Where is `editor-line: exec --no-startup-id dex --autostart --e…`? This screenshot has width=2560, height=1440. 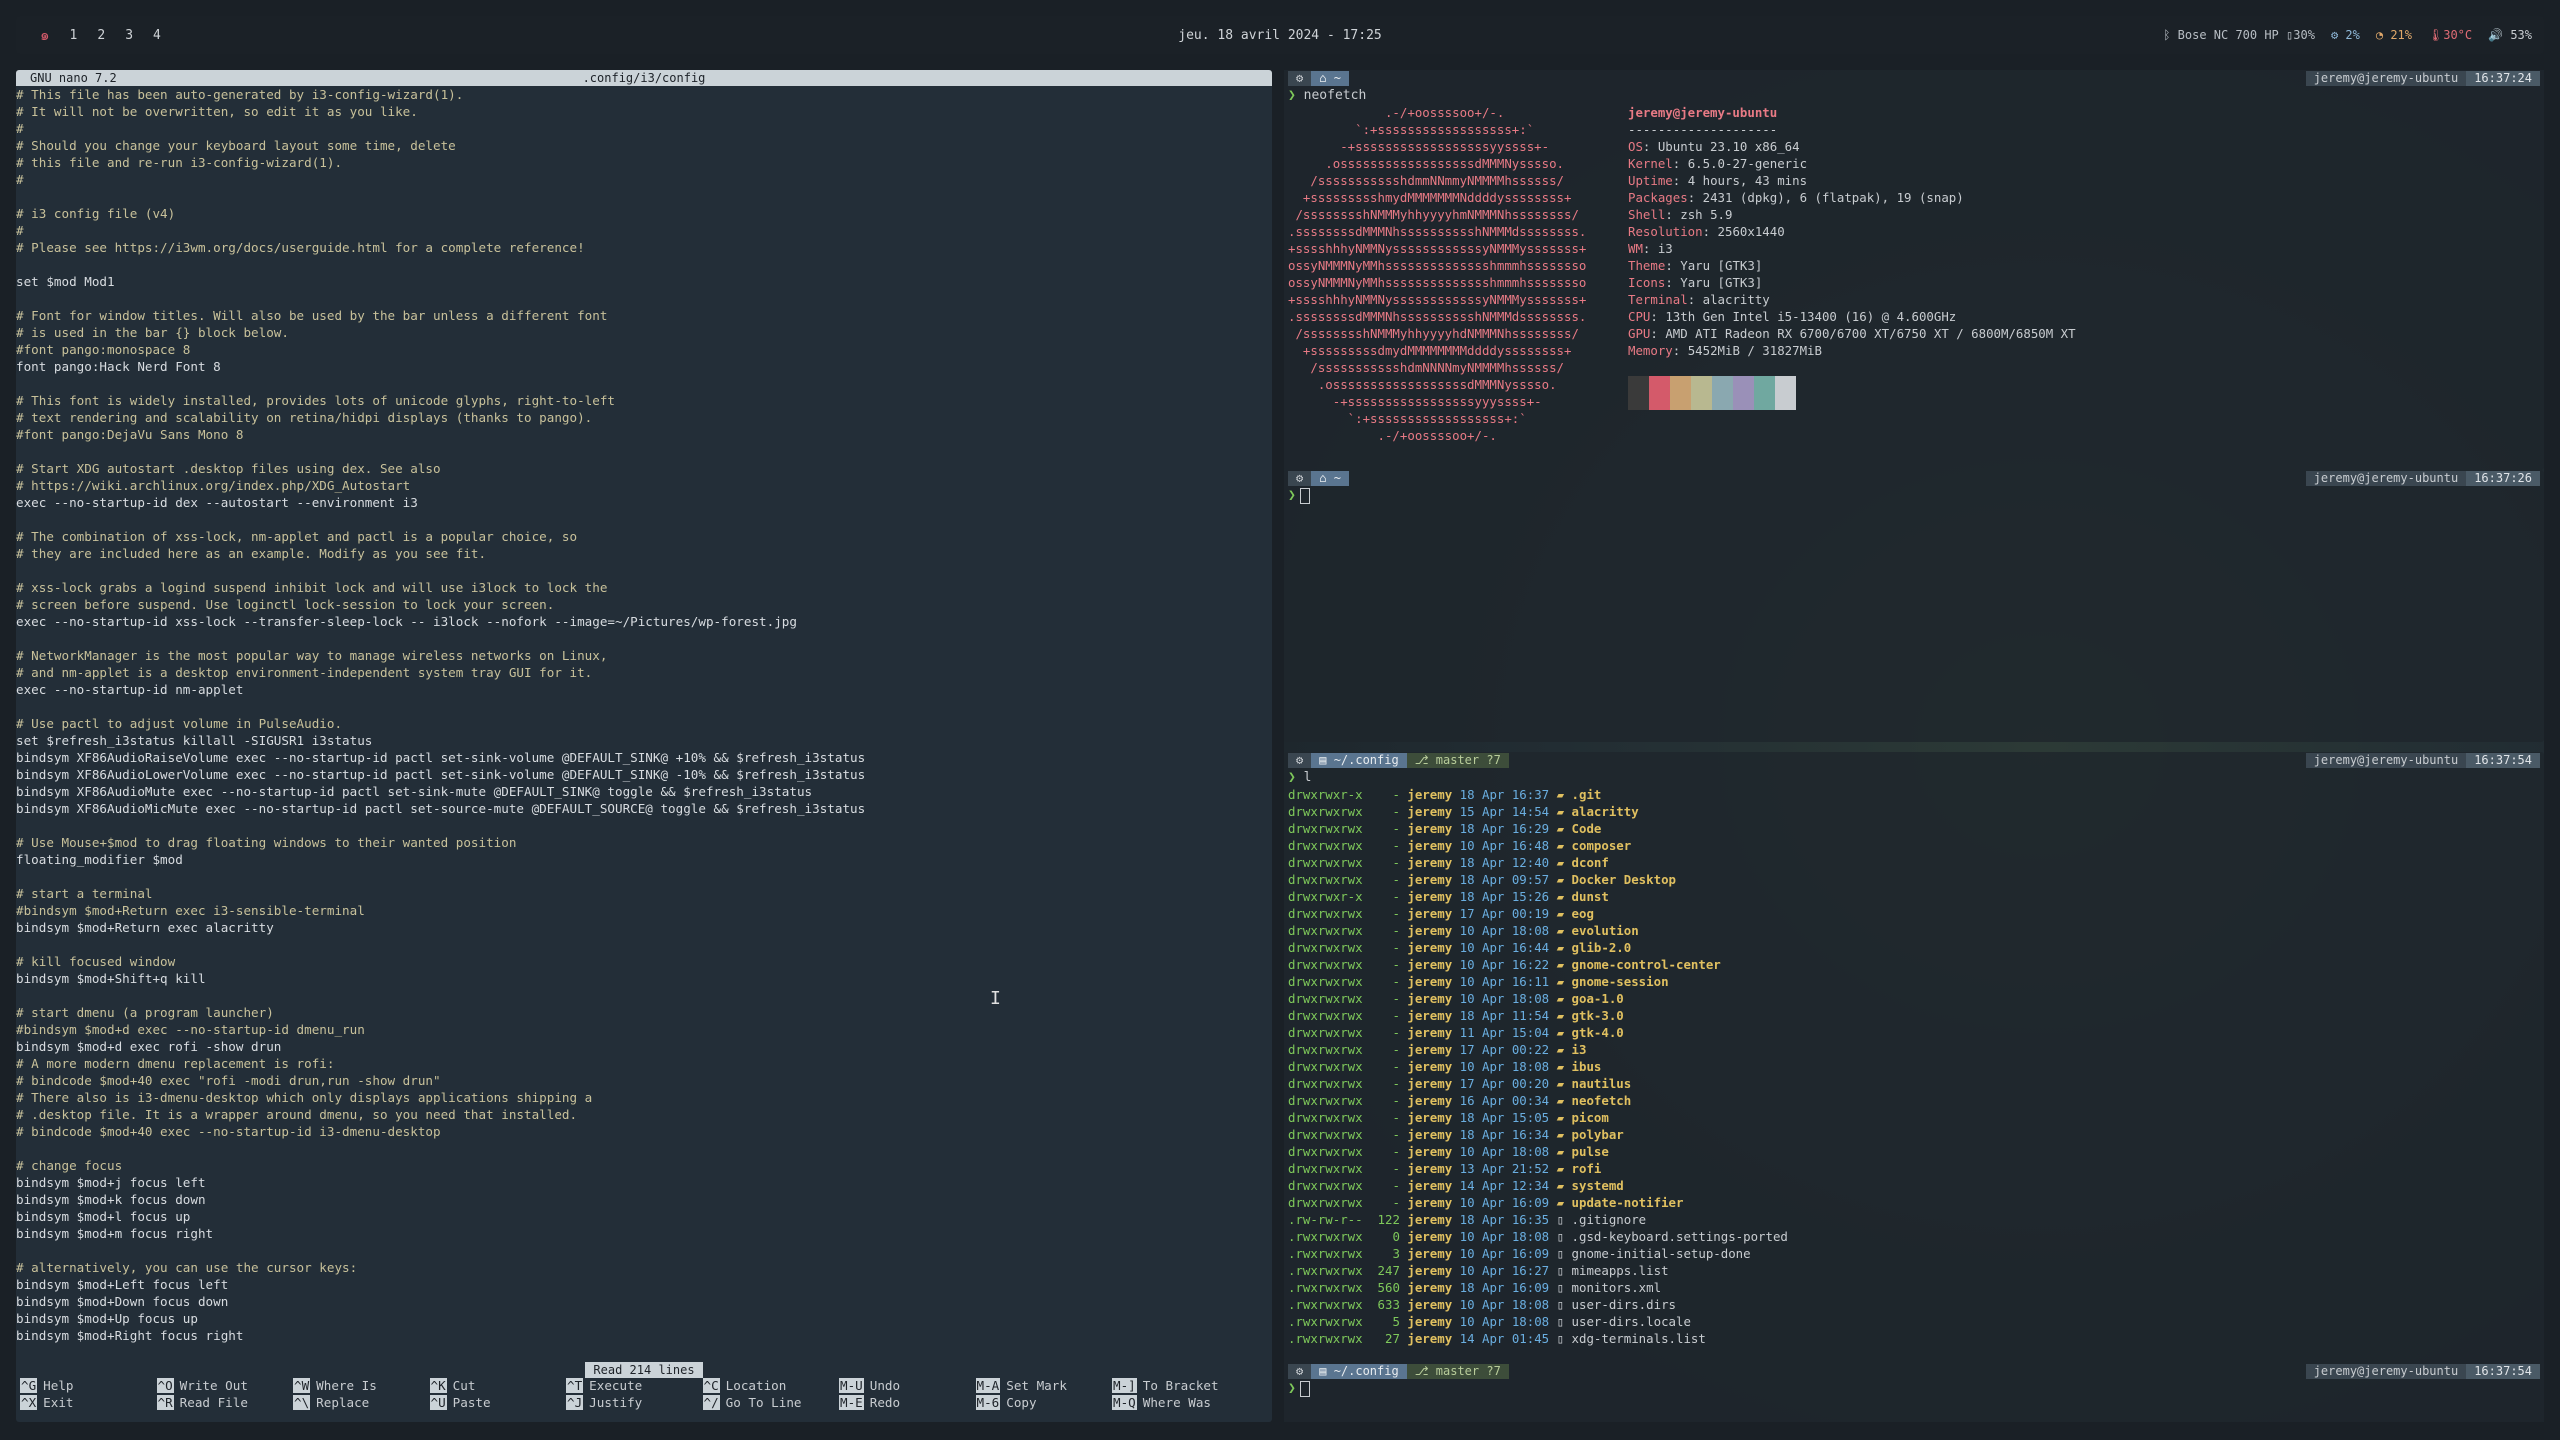
editor-line: exec --no-startup-id dex --autostart --e… is located at coordinates (644, 502).